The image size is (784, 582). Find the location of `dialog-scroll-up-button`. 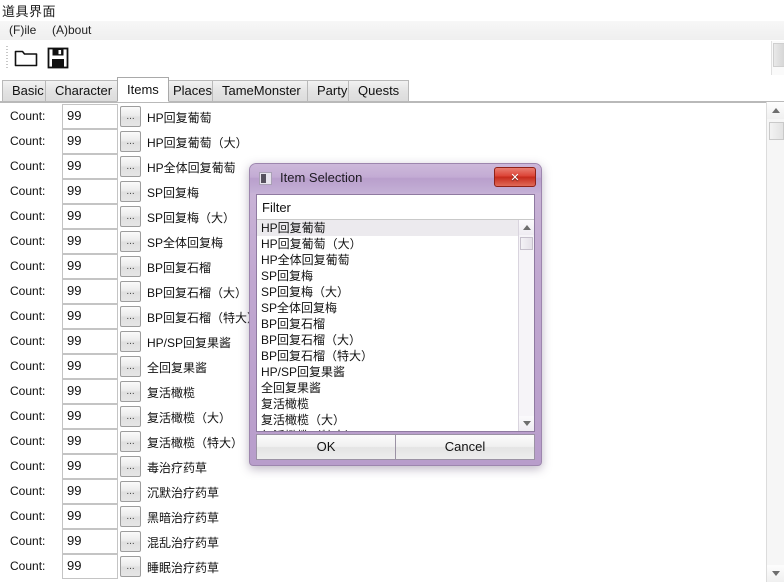

dialog-scroll-up-button is located at coordinates (526, 227).